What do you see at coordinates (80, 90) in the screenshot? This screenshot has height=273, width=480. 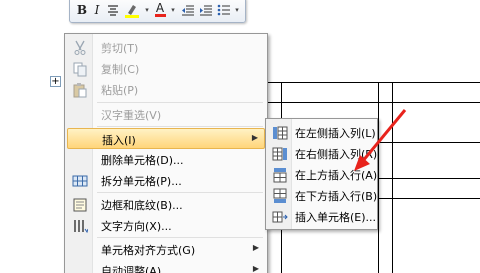 I see `paste-icon` at bounding box center [80, 90].